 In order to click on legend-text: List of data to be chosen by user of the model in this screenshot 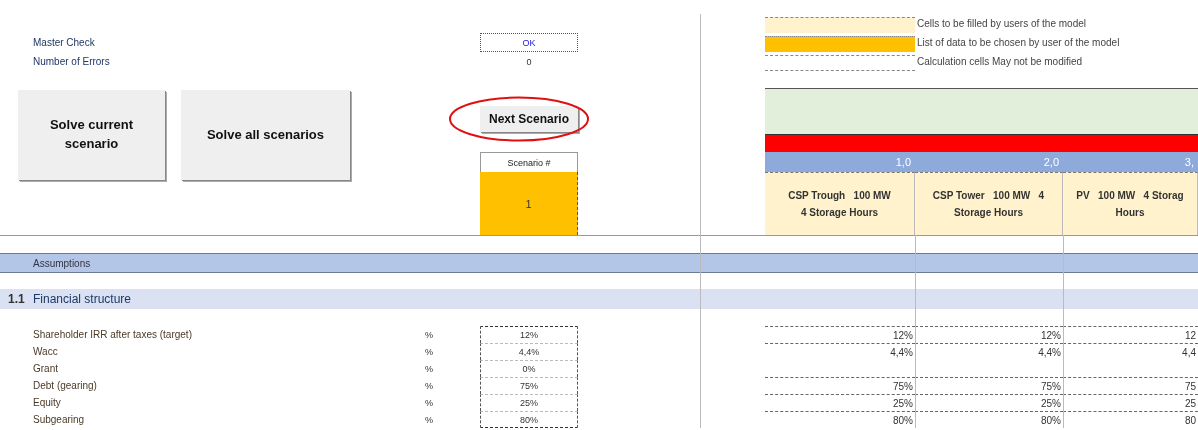, I will do `click(1018, 43)`.